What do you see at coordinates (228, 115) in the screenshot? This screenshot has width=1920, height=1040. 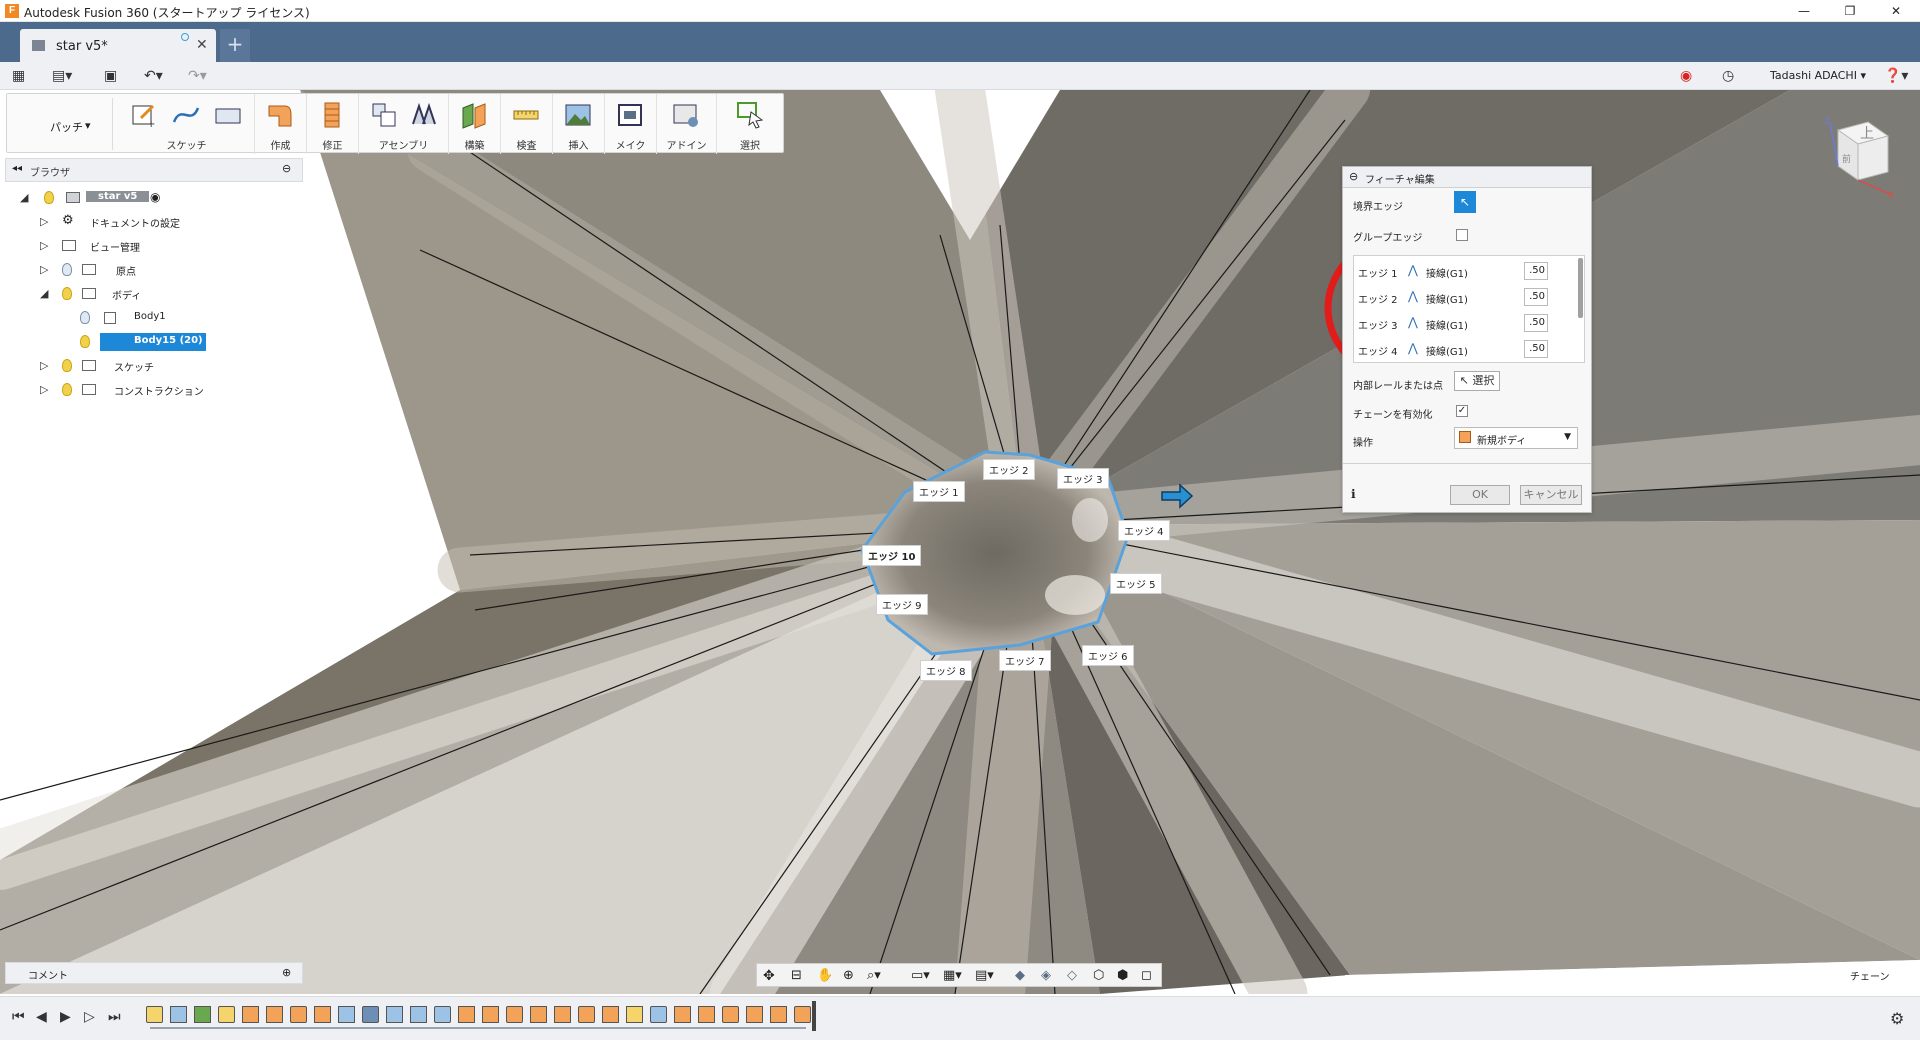 I see `rectangle-icon` at bounding box center [228, 115].